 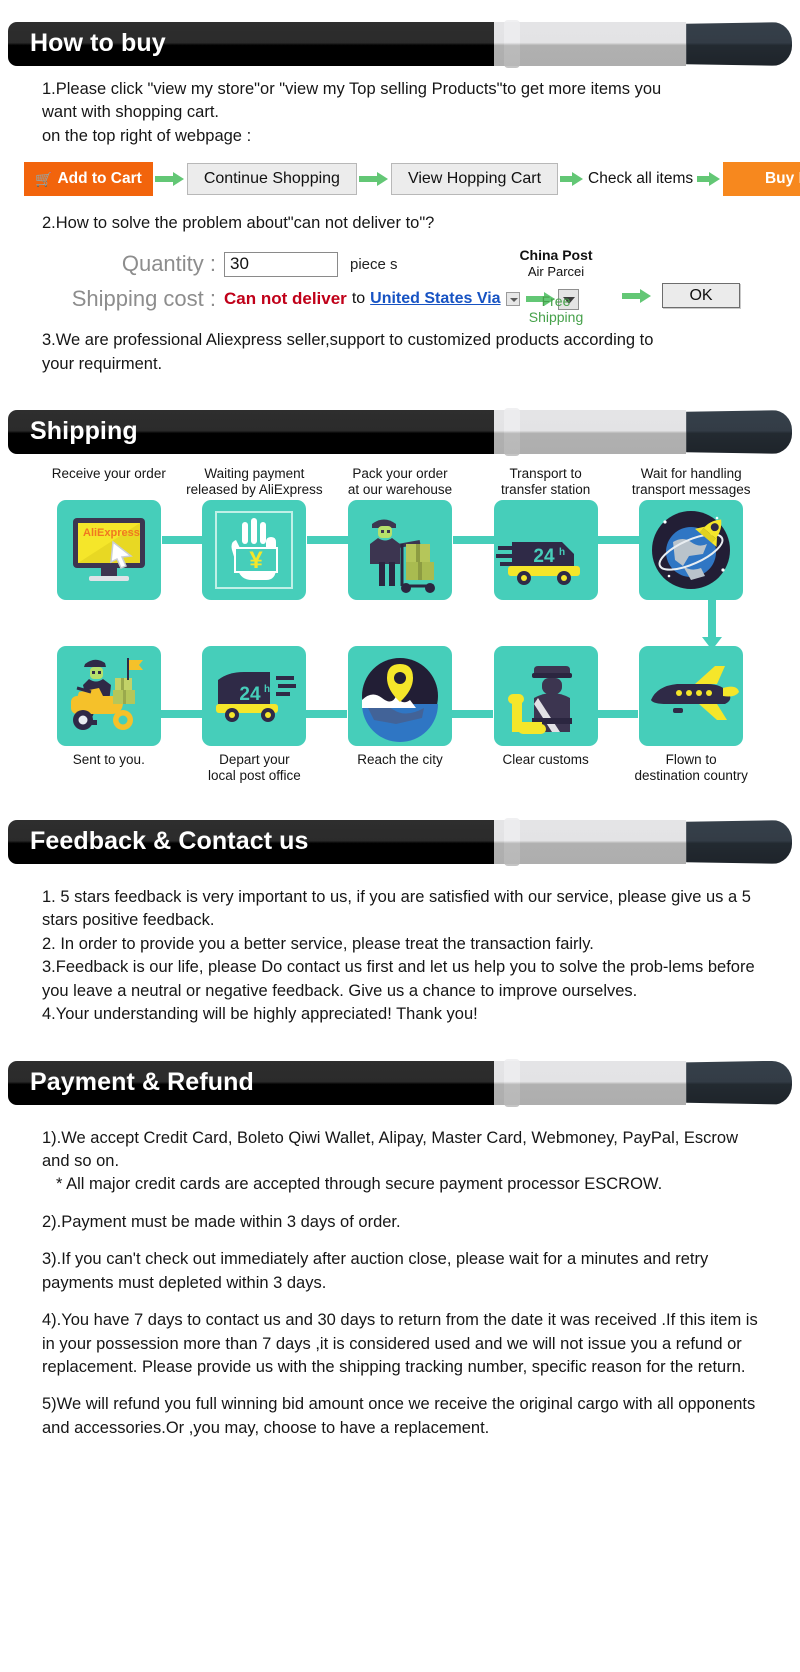 What do you see at coordinates (556, 272) in the screenshot?
I see `carrier-service: Air Parcei` at bounding box center [556, 272].